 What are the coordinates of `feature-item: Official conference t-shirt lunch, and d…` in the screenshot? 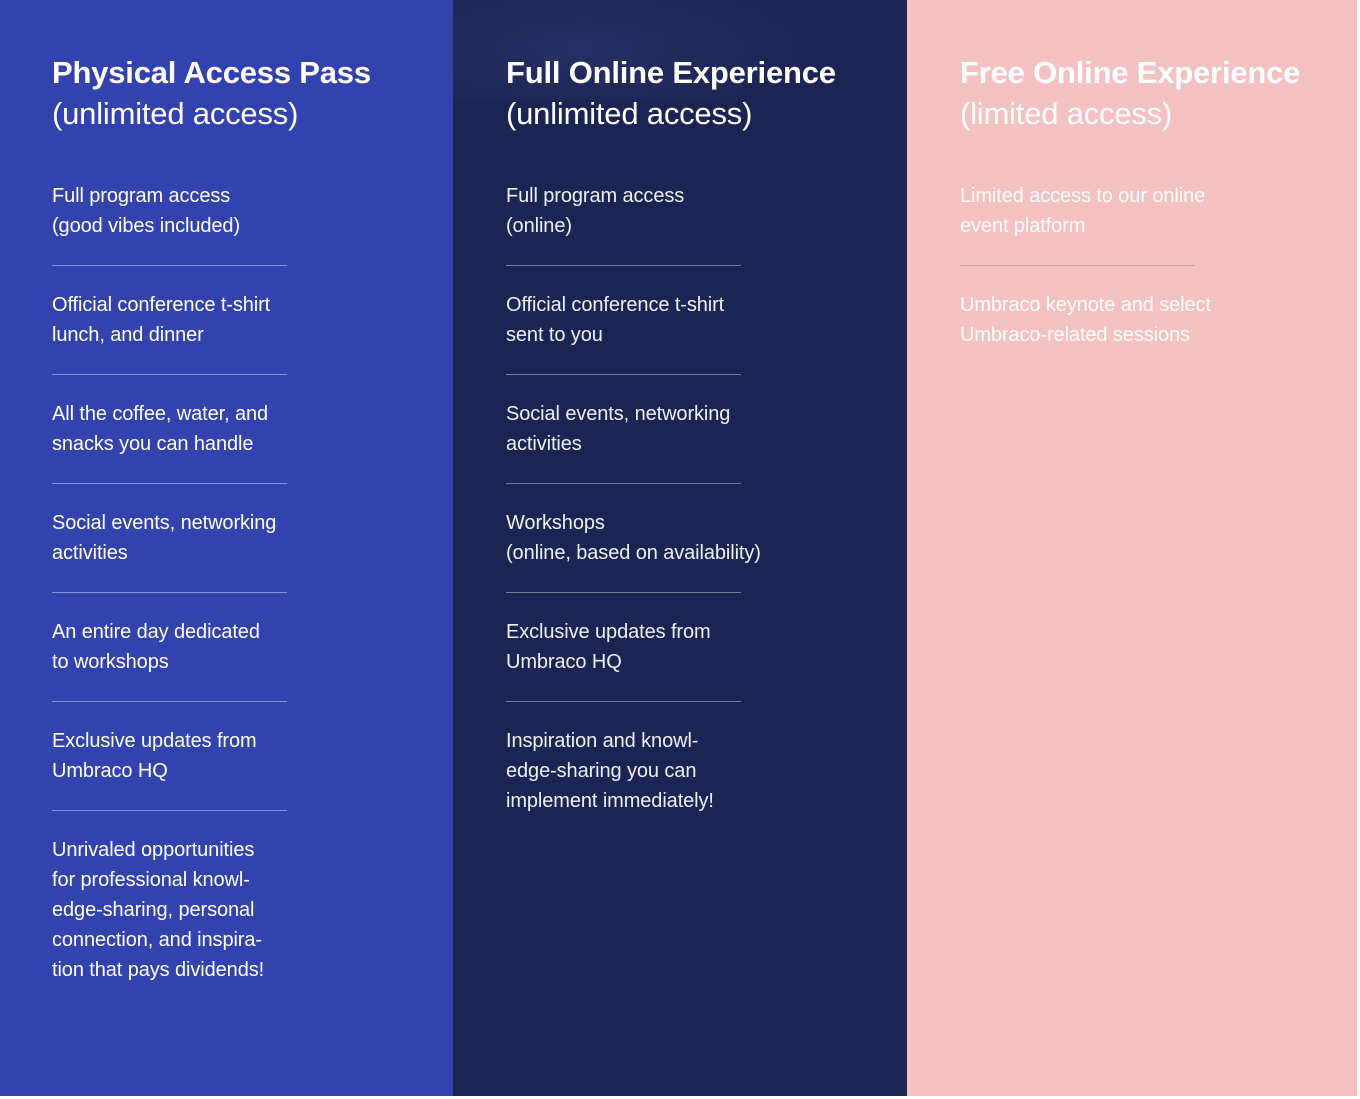 It's located at (252, 332).